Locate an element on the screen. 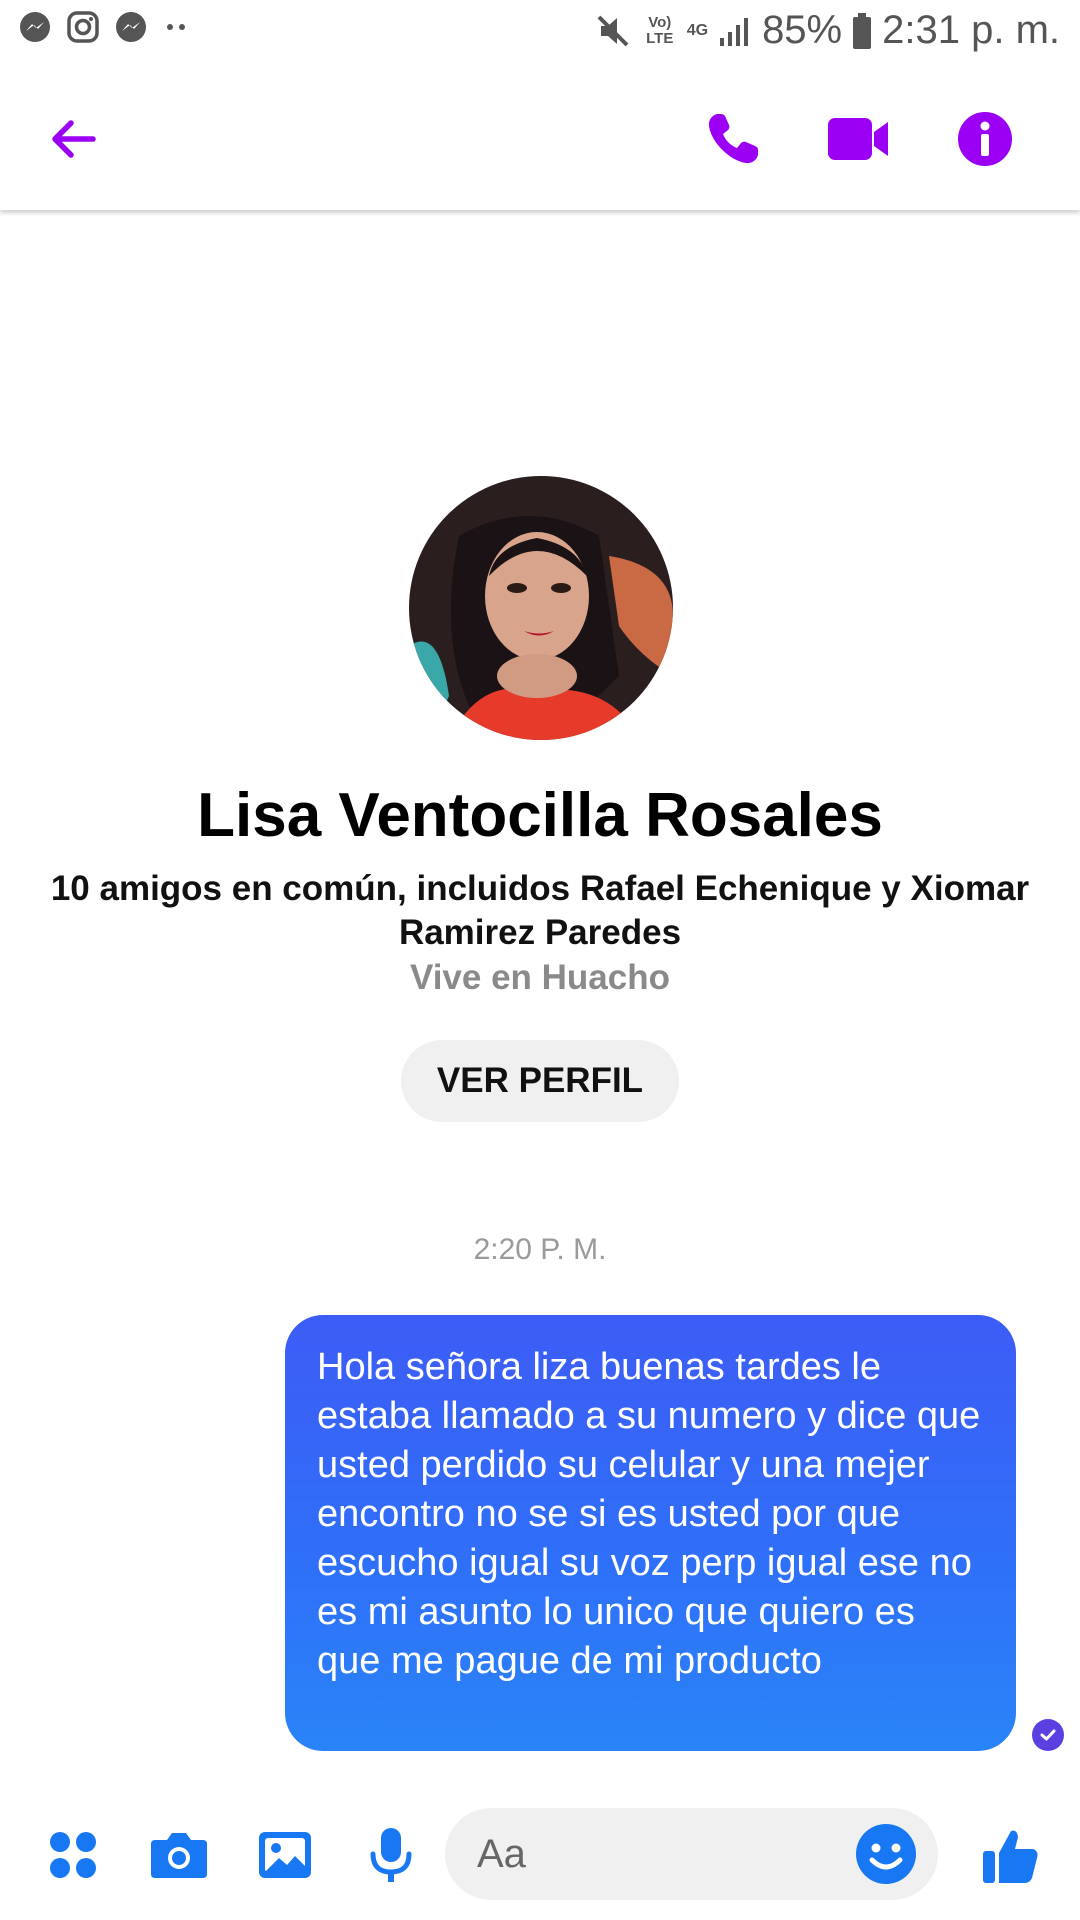 The width and height of the screenshot is (1080, 1920). emoji-icon is located at coordinates (886, 1854).